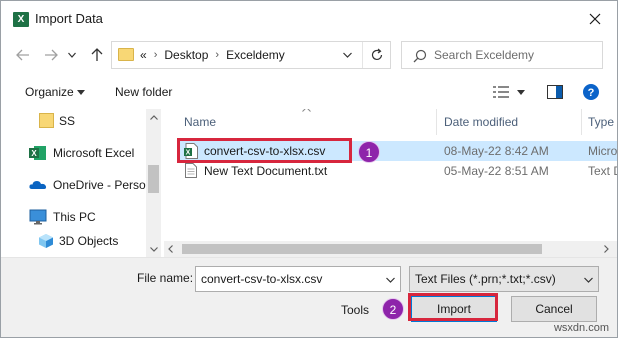 This screenshot has width=618, height=338. Describe the element at coordinates (261, 279) in the screenshot. I see `file-name-input: convert-csv-to-xlsx.csv` at that location.